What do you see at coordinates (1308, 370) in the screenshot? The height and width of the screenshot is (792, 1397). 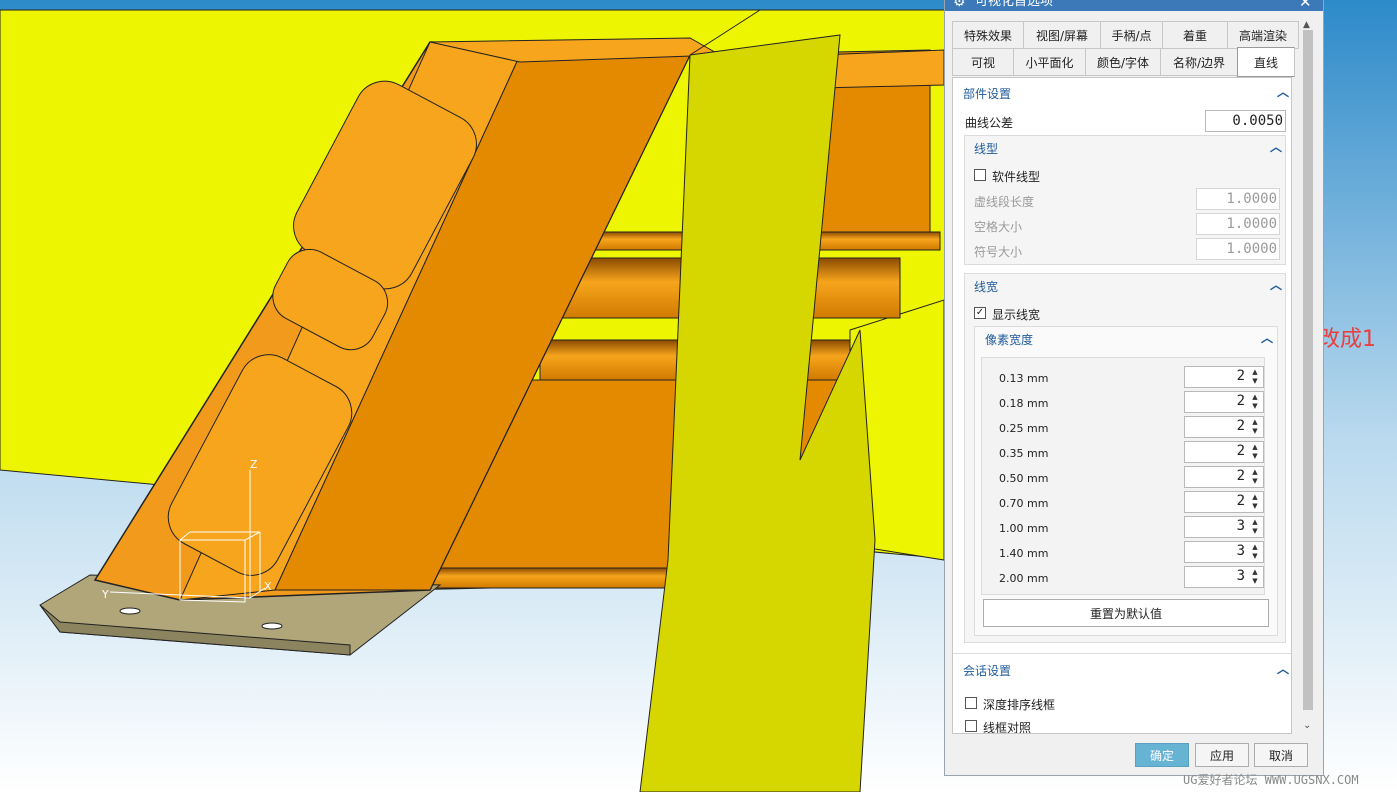 I see `scroll-thumb` at bounding box center [1308, 370].